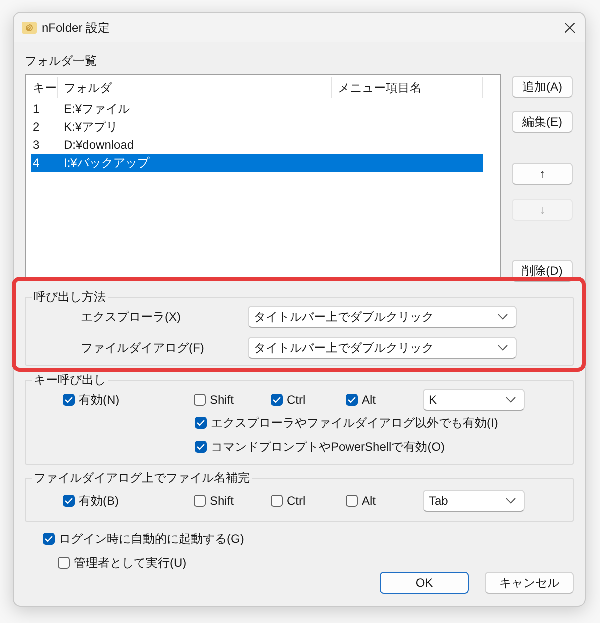 The height and width of the screenshot is (623, 600). What do you see at coordinates (76, 28) in the screenshot?
I see `window-title: nFolder 設定` at bounding box center [76, 28].